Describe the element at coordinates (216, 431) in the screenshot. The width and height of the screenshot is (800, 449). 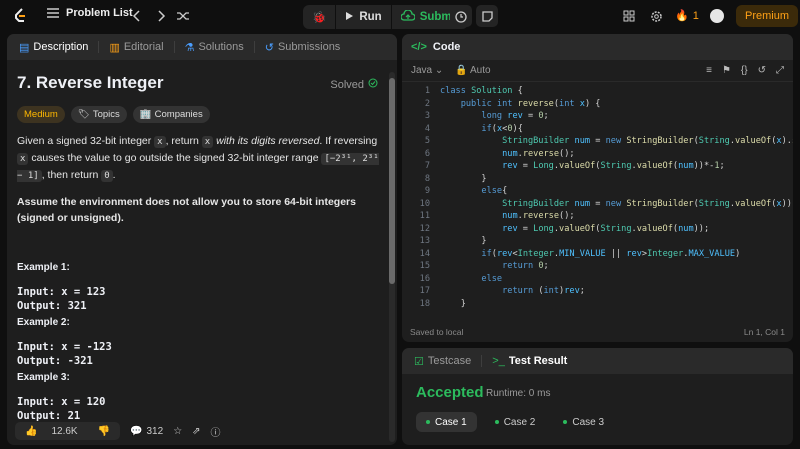
I see `help-icon: ⓘ` at that location.